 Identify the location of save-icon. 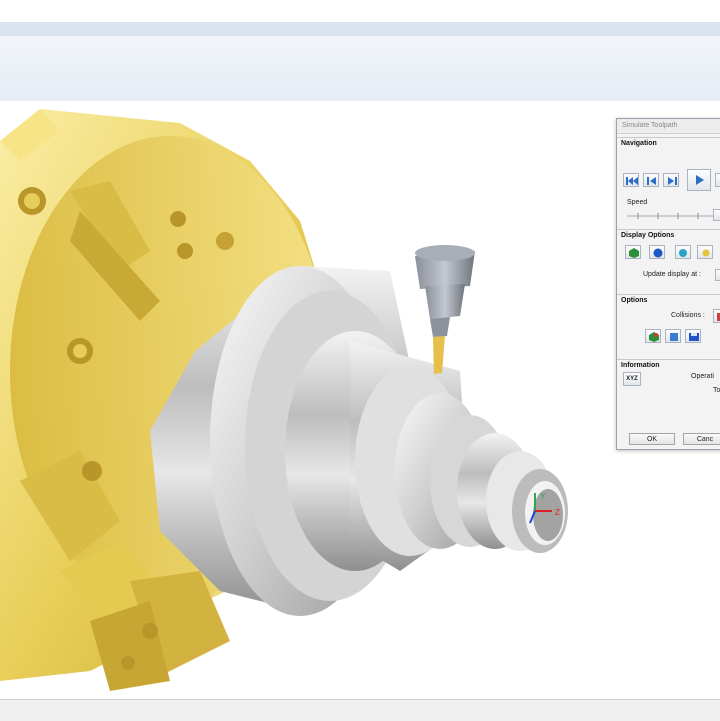
(694, 337).